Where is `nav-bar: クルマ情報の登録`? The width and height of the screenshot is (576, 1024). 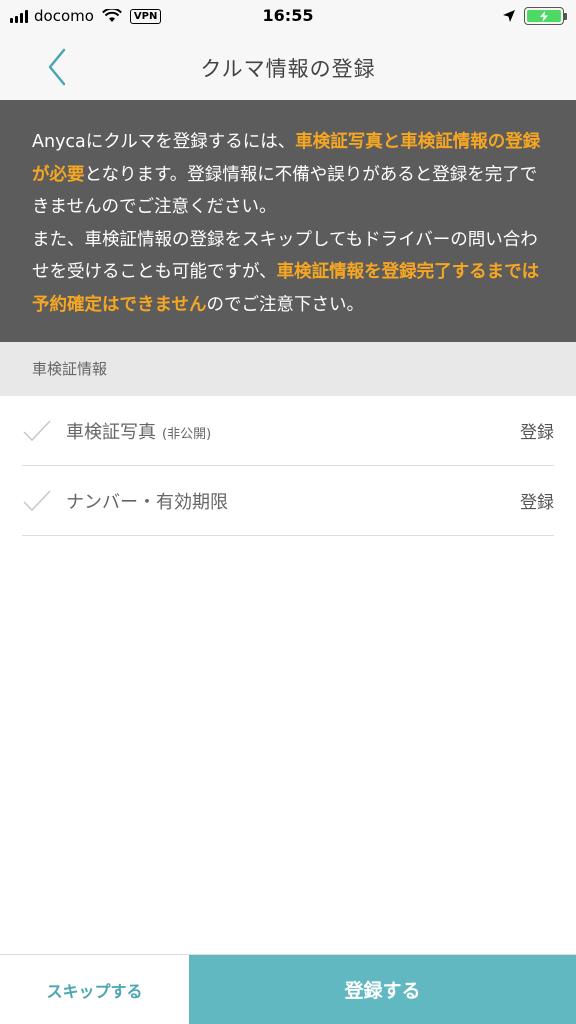
nav-bar: クルマ情報の登録 is located at coordinates (288, 67).